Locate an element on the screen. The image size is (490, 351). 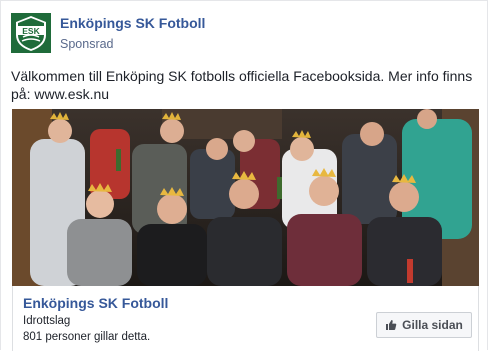
like-page-button: Gilla sidan is located at coordinates (424, 325).